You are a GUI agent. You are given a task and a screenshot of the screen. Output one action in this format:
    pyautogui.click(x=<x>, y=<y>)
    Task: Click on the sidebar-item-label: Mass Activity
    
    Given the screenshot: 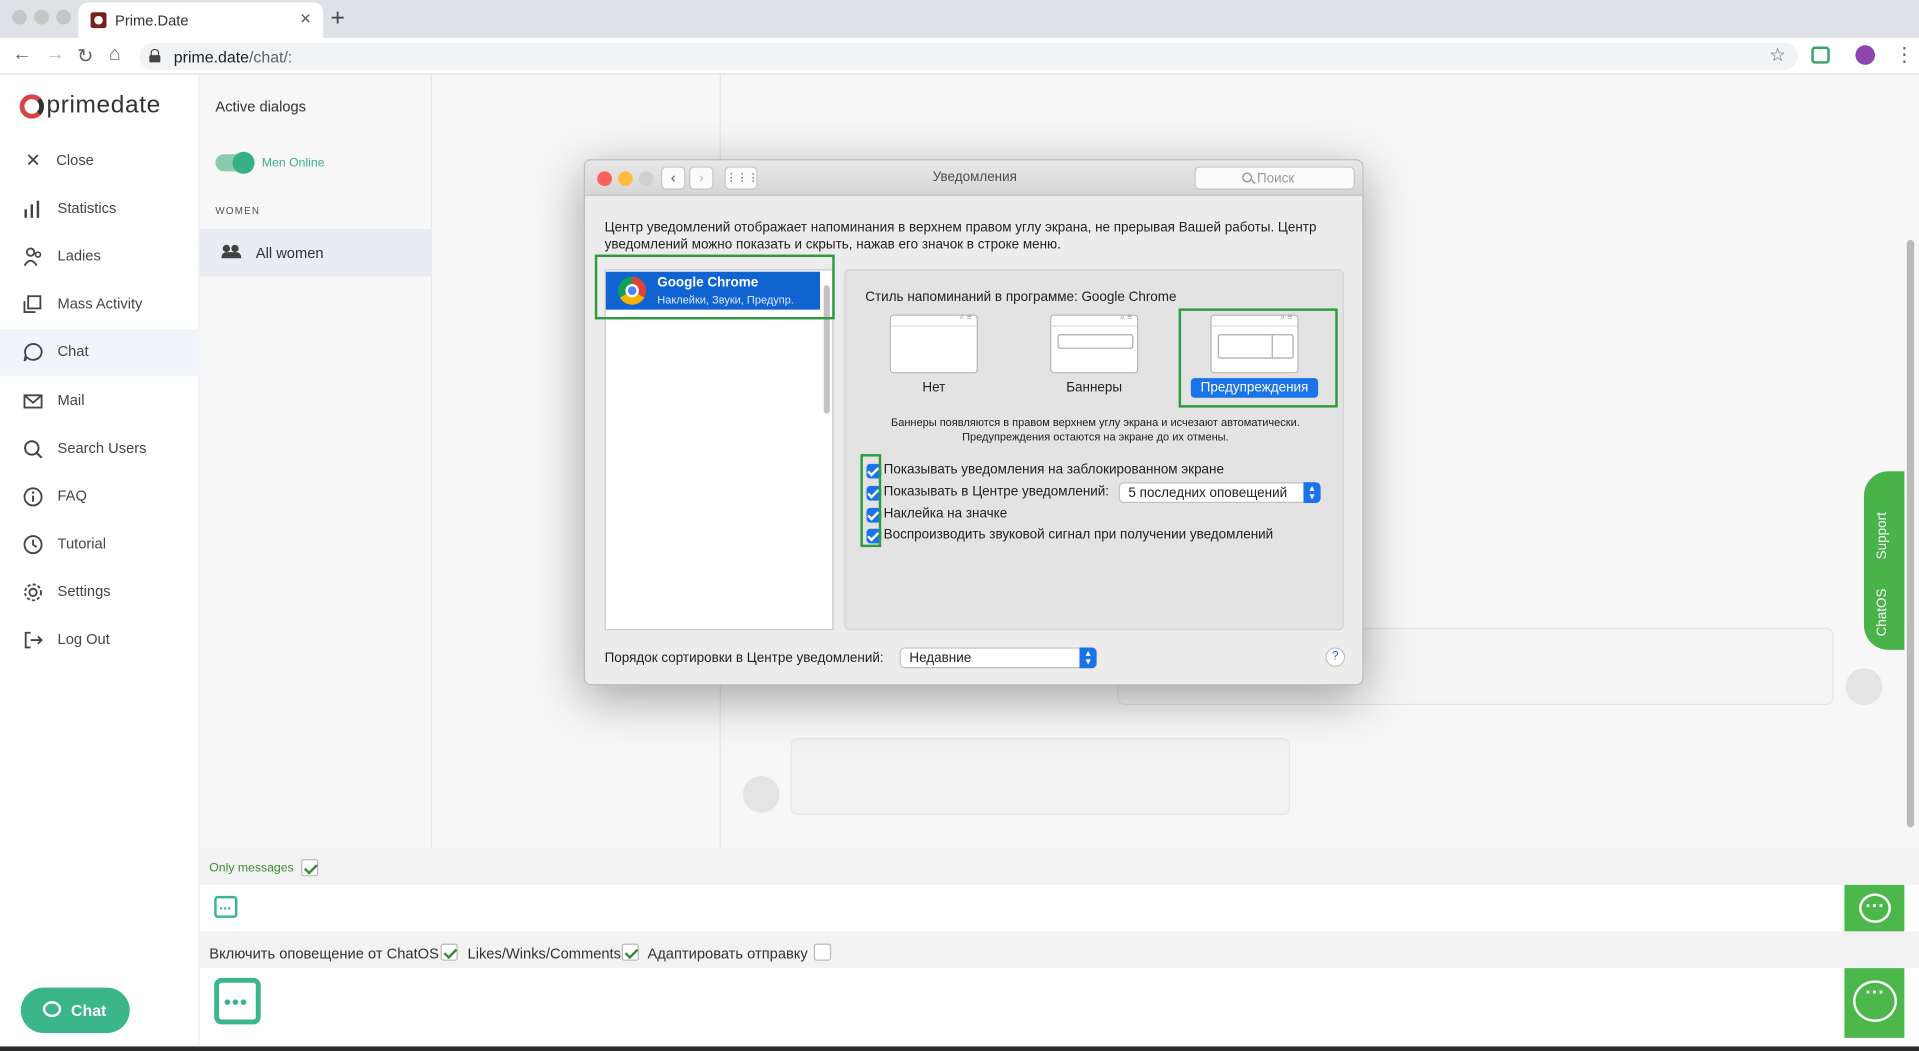 What is the action you would take?
    pyautogui.click(x=100, y=303)
    